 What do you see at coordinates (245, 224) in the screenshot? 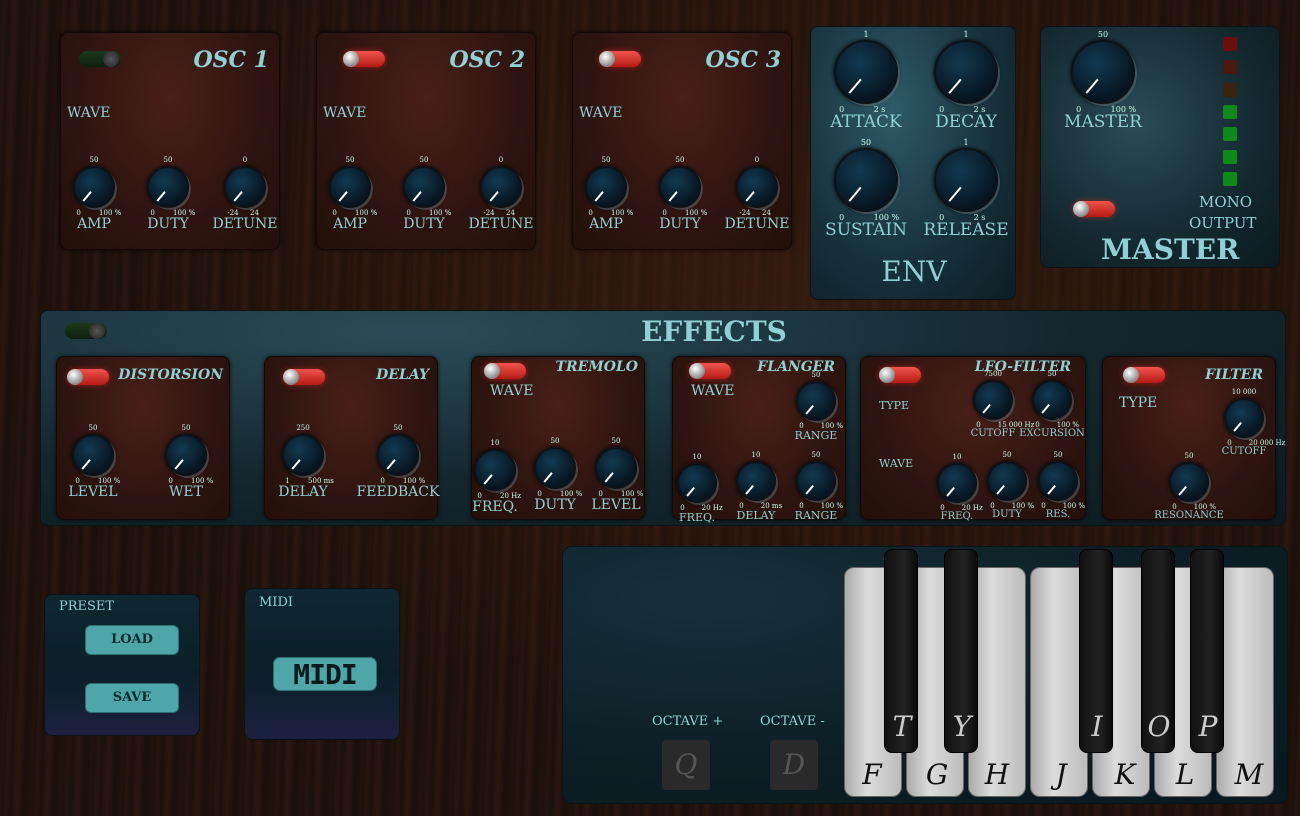
I see `knob-label: DETUNE` at bounding box center [245, 224].